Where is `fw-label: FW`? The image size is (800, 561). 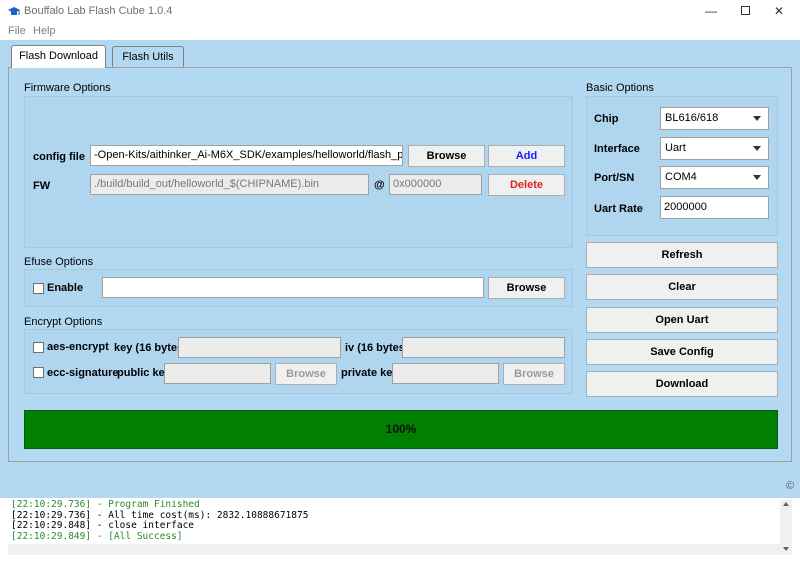
fw-label: FW is located at coordinates (42, 186).